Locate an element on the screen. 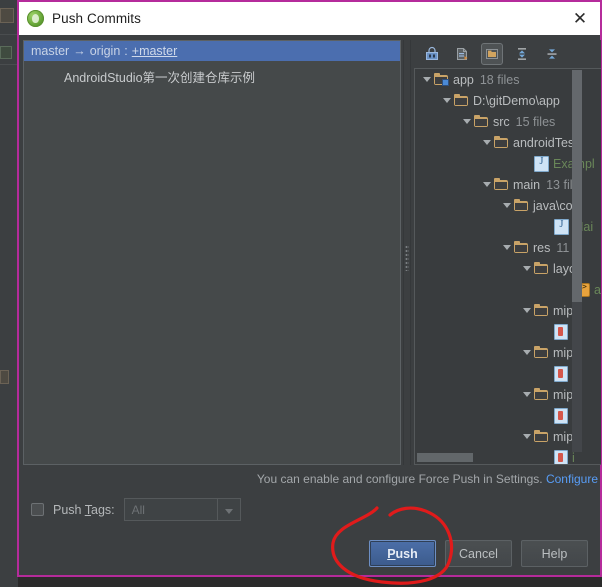 The image size is (602, 587). push-tags-row: Push Tags: All is located at coordinates (136, 509).